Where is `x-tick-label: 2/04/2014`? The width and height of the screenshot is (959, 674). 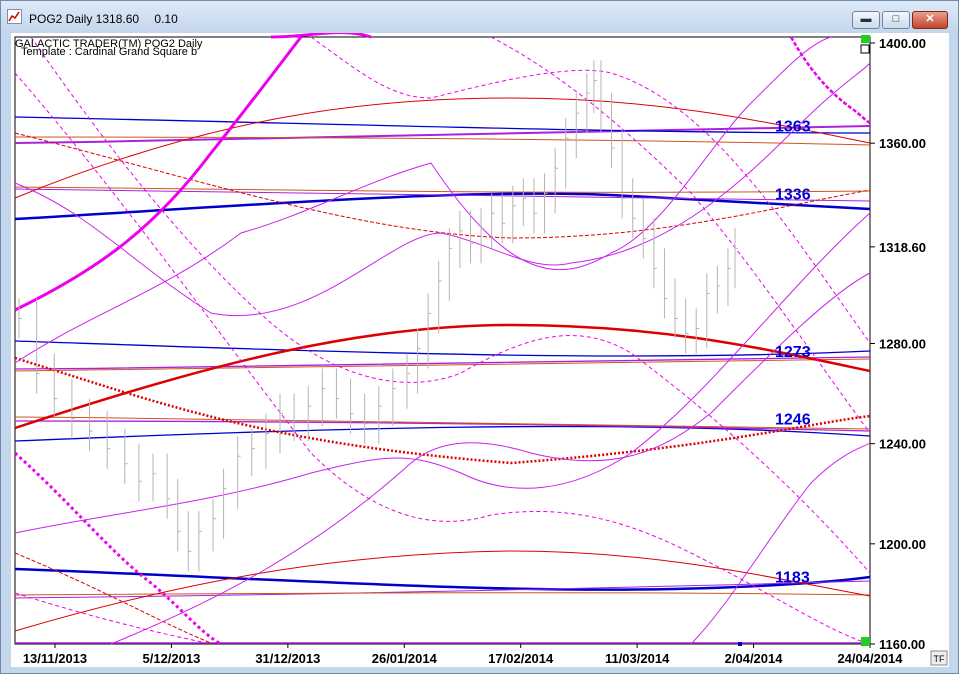
x-tick-label: 2/04/2014 is located at coordinates (754, 658).